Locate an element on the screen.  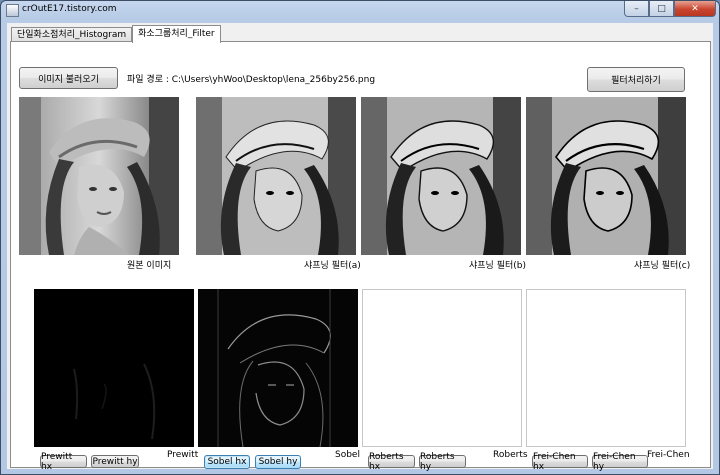
load-image-button: 이미지 불러오기 is located at coordinates (68, 78).